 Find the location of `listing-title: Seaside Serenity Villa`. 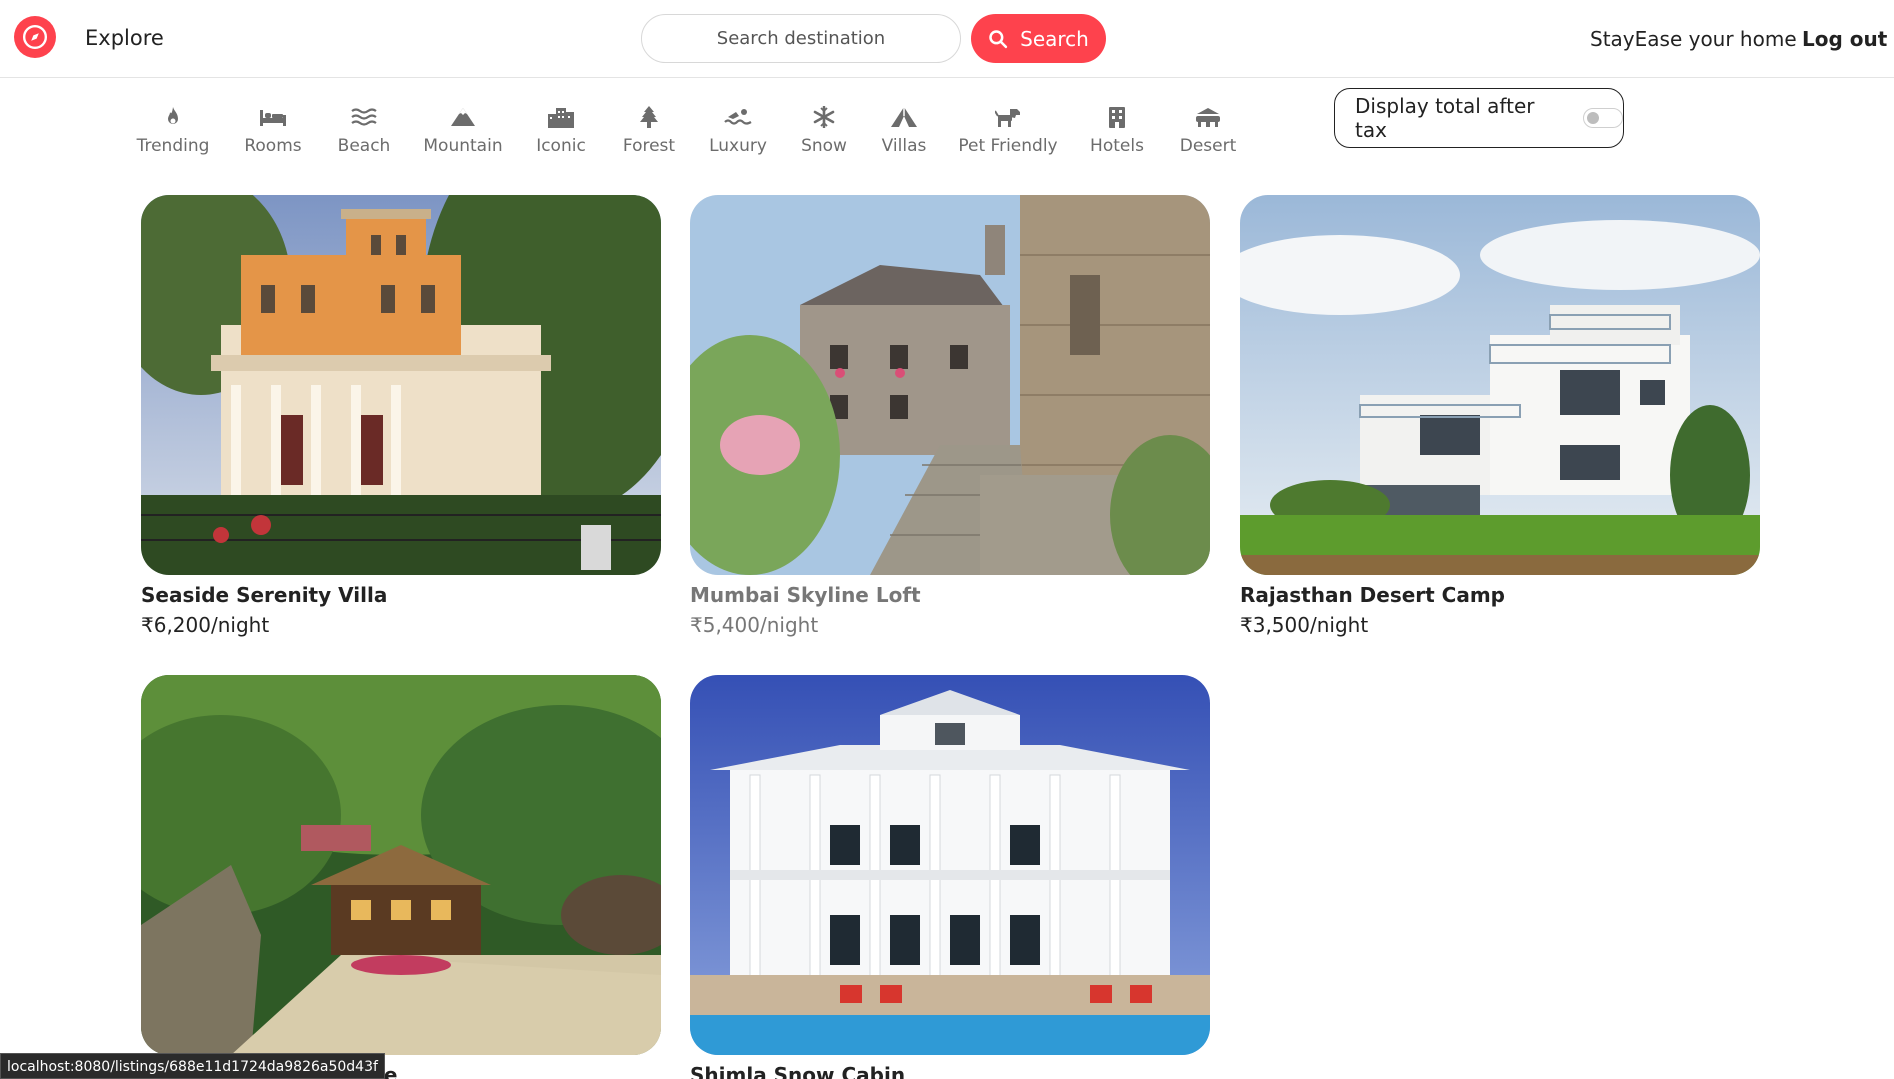

listing-title: Seaside Serenity Villa is located at coordinates (264, 595).